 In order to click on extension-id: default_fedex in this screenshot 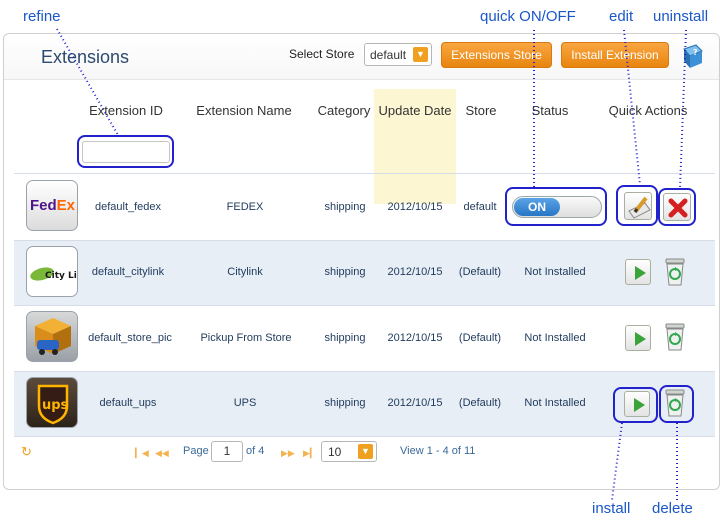, I will do `click(128, 207)`.